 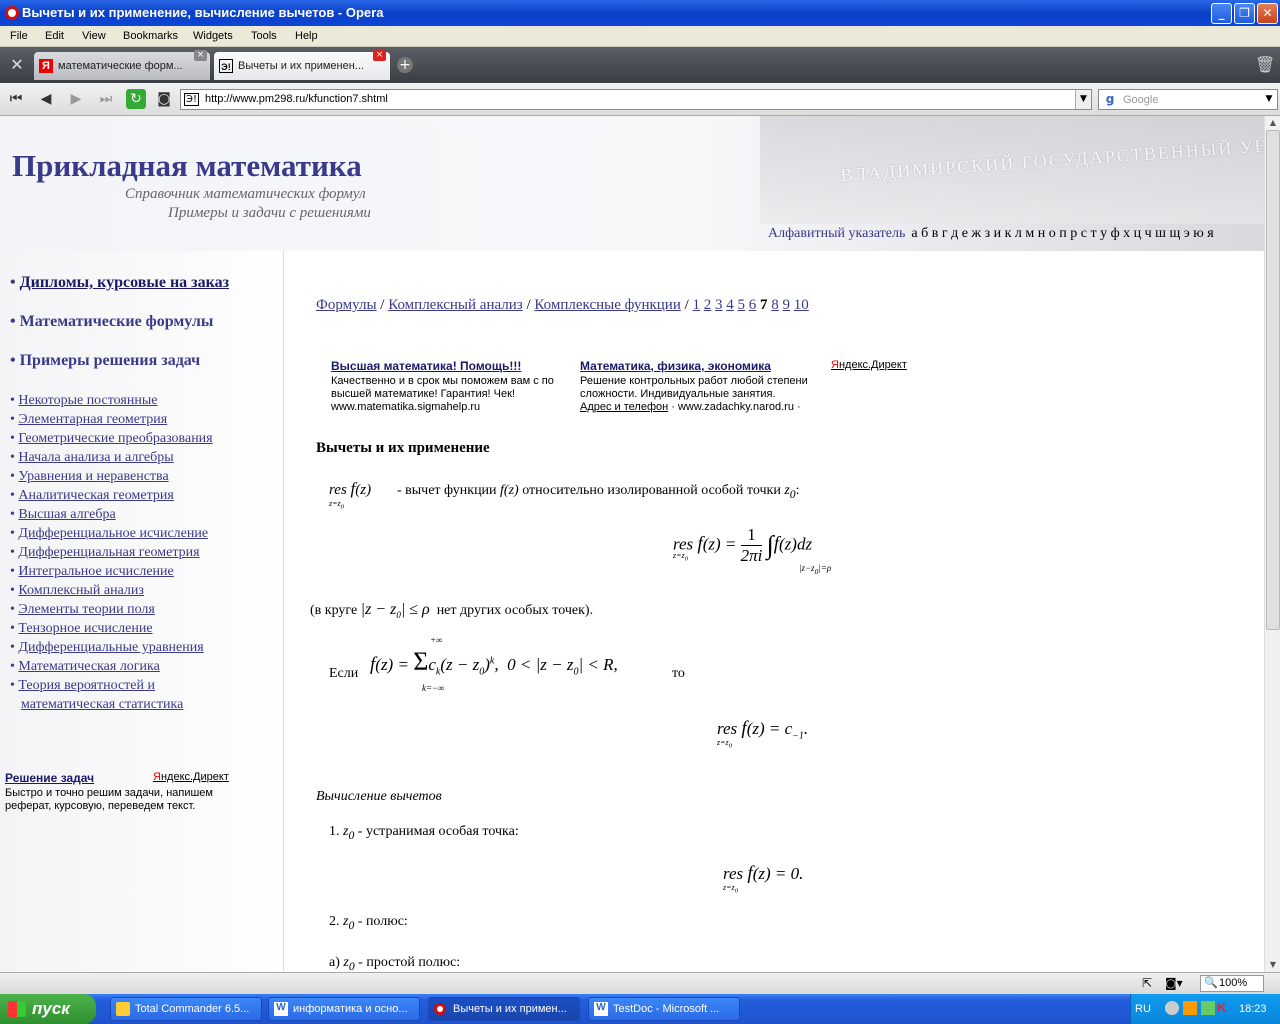 What do you see at coordinates (730, 305) in the screenshot?
I see `page-link: 4` at bounding box center [730, 305].